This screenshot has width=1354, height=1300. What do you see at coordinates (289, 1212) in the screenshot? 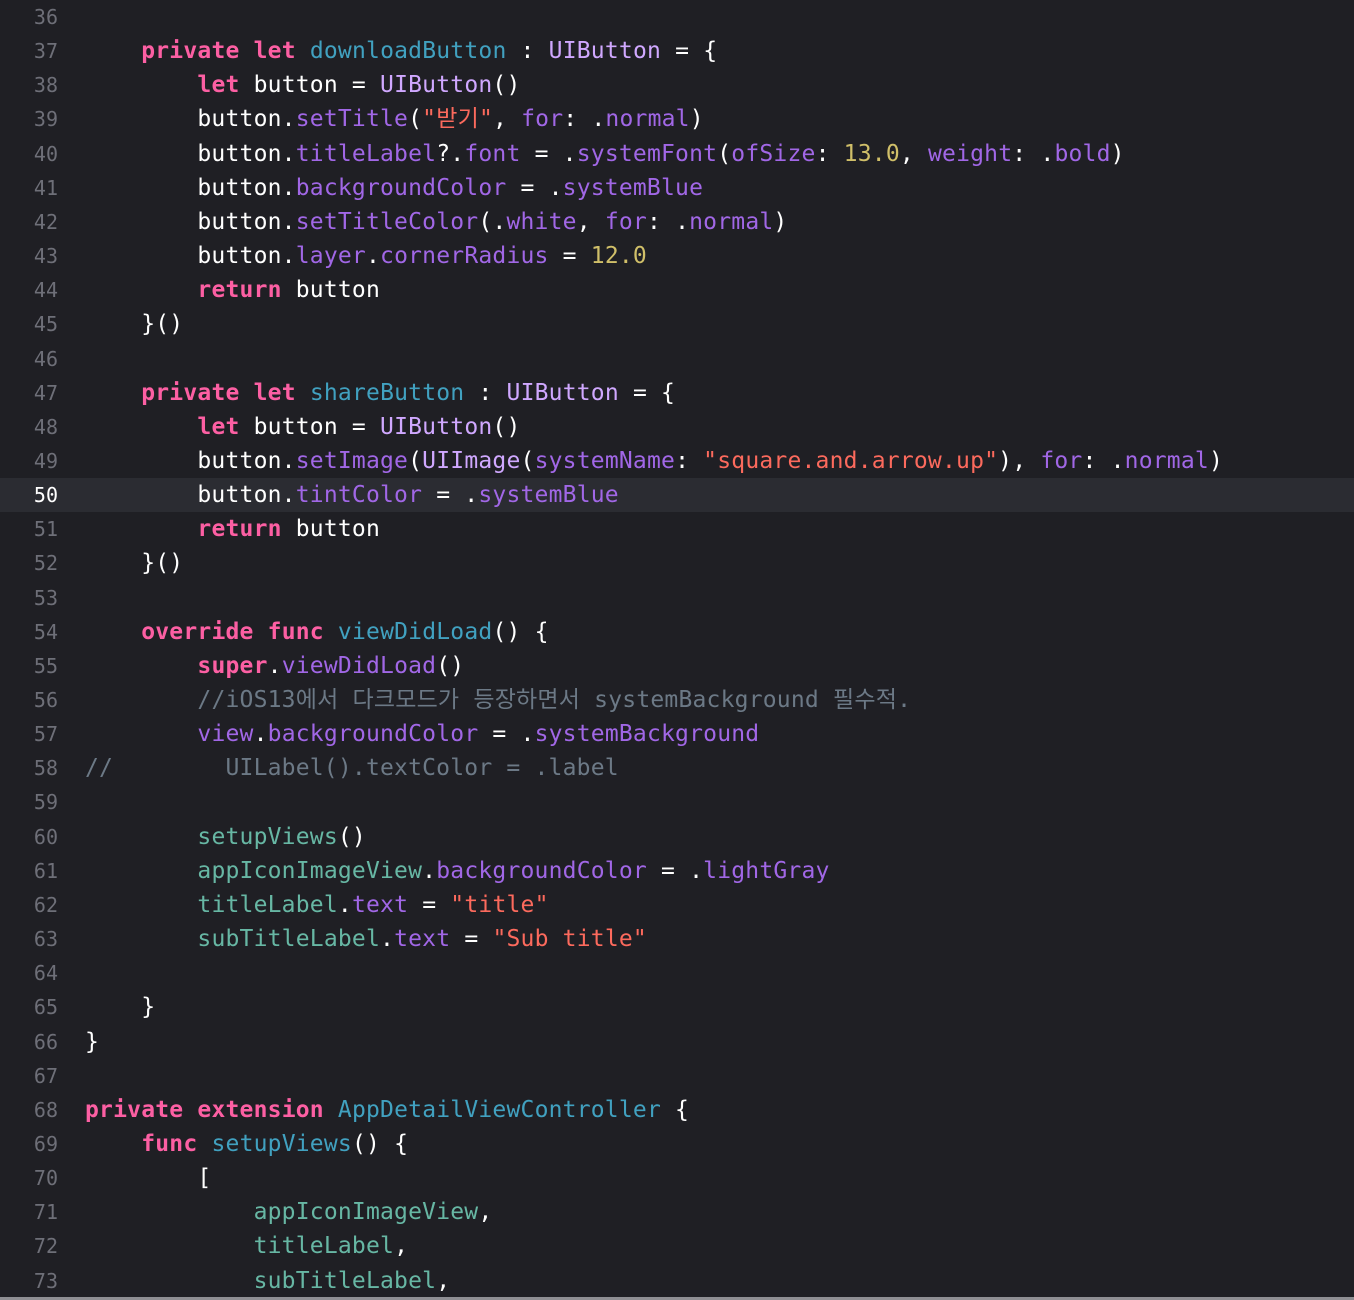
I see `code-text: appIconImageView,` at bounding box center [289, 1212].